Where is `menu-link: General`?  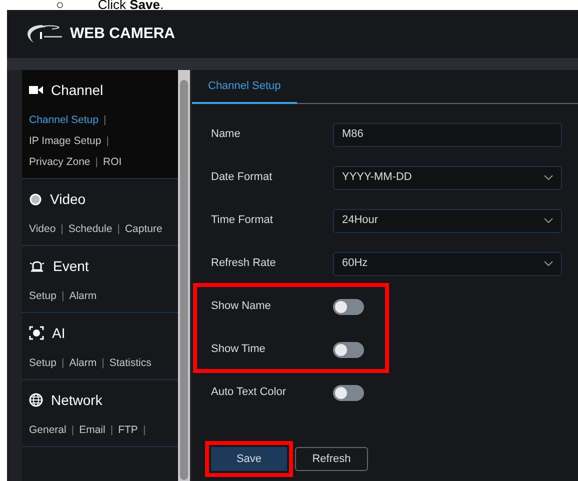
menu-link: General is located at coordinates (47, 430).